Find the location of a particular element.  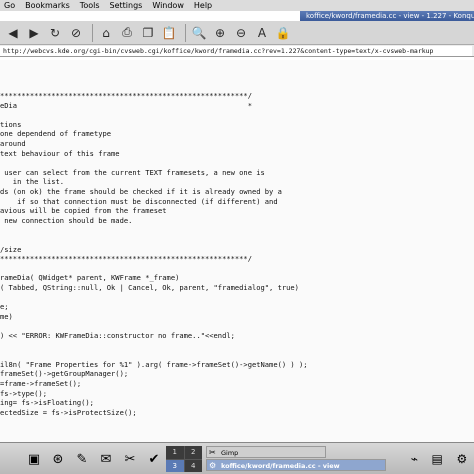

code-line: one dependend of frametype is located at coordinates (56, 134).